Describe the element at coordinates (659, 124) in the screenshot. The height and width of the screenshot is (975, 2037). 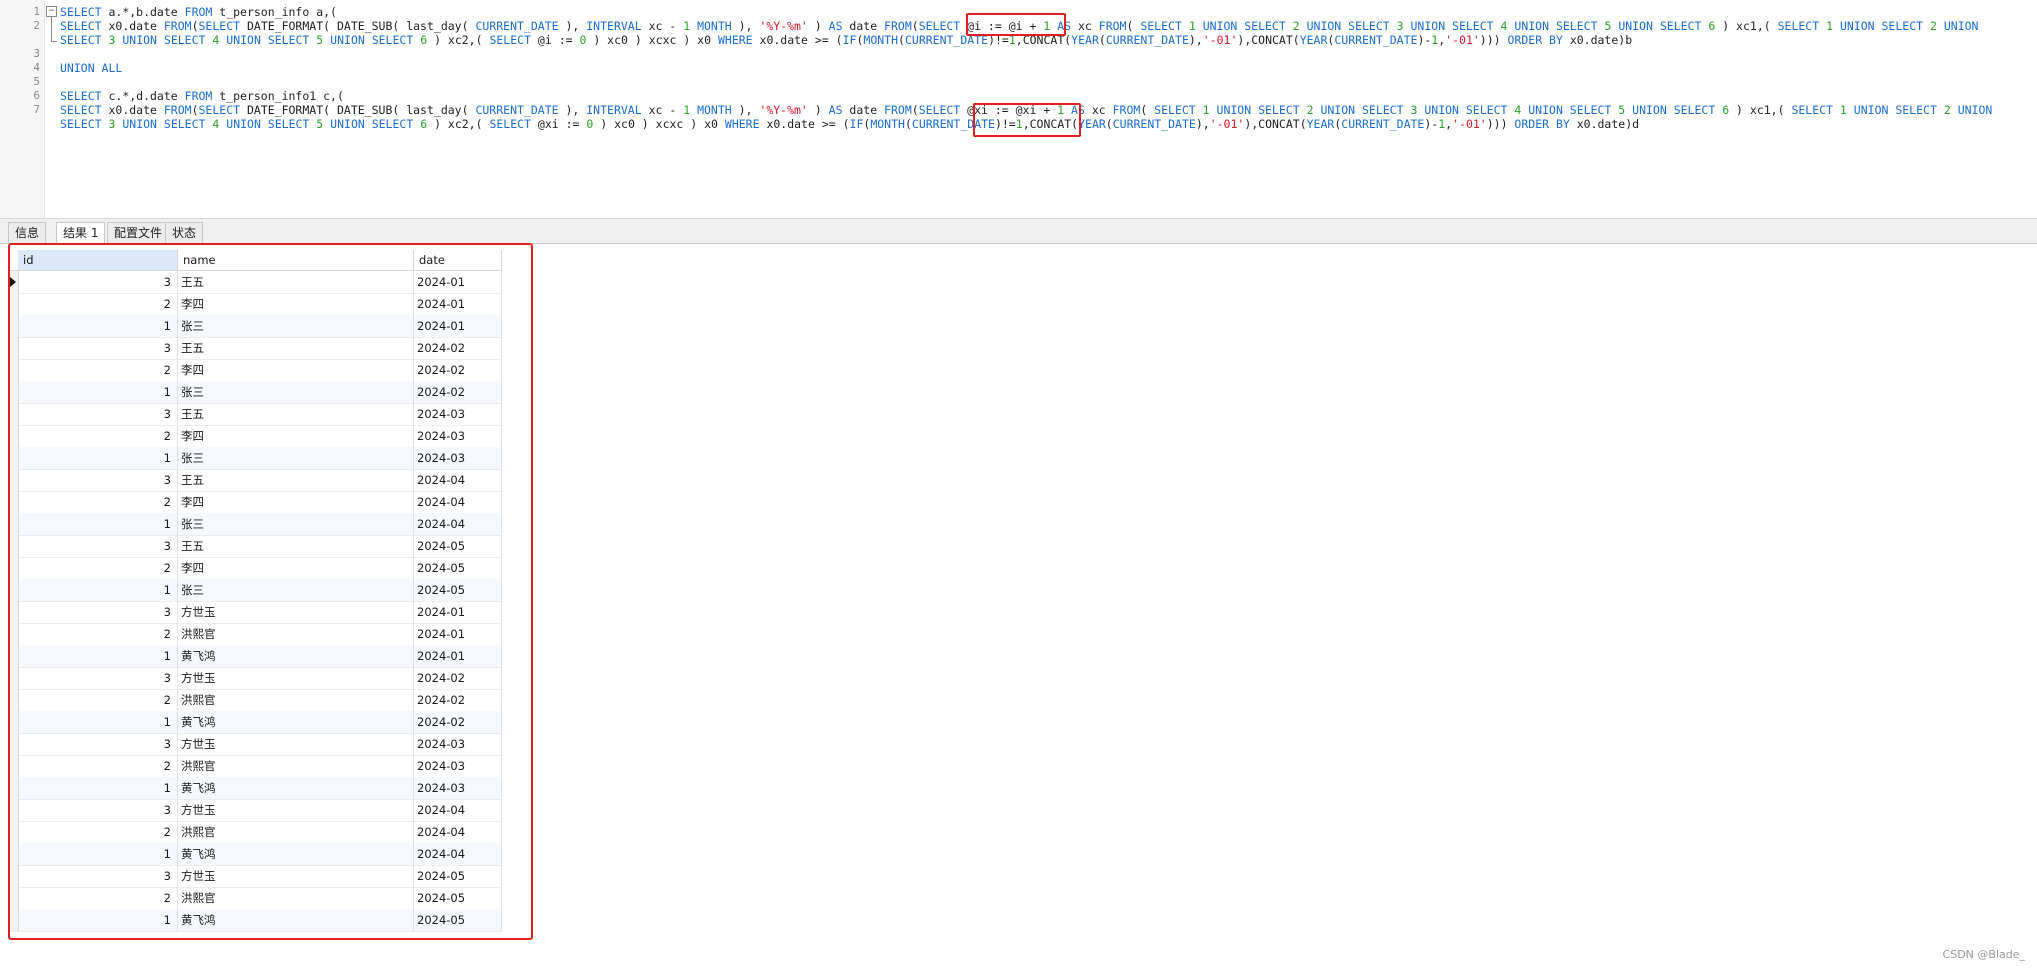
I see `code-token: ) xc0 ) xcxc ) x0` at that location.